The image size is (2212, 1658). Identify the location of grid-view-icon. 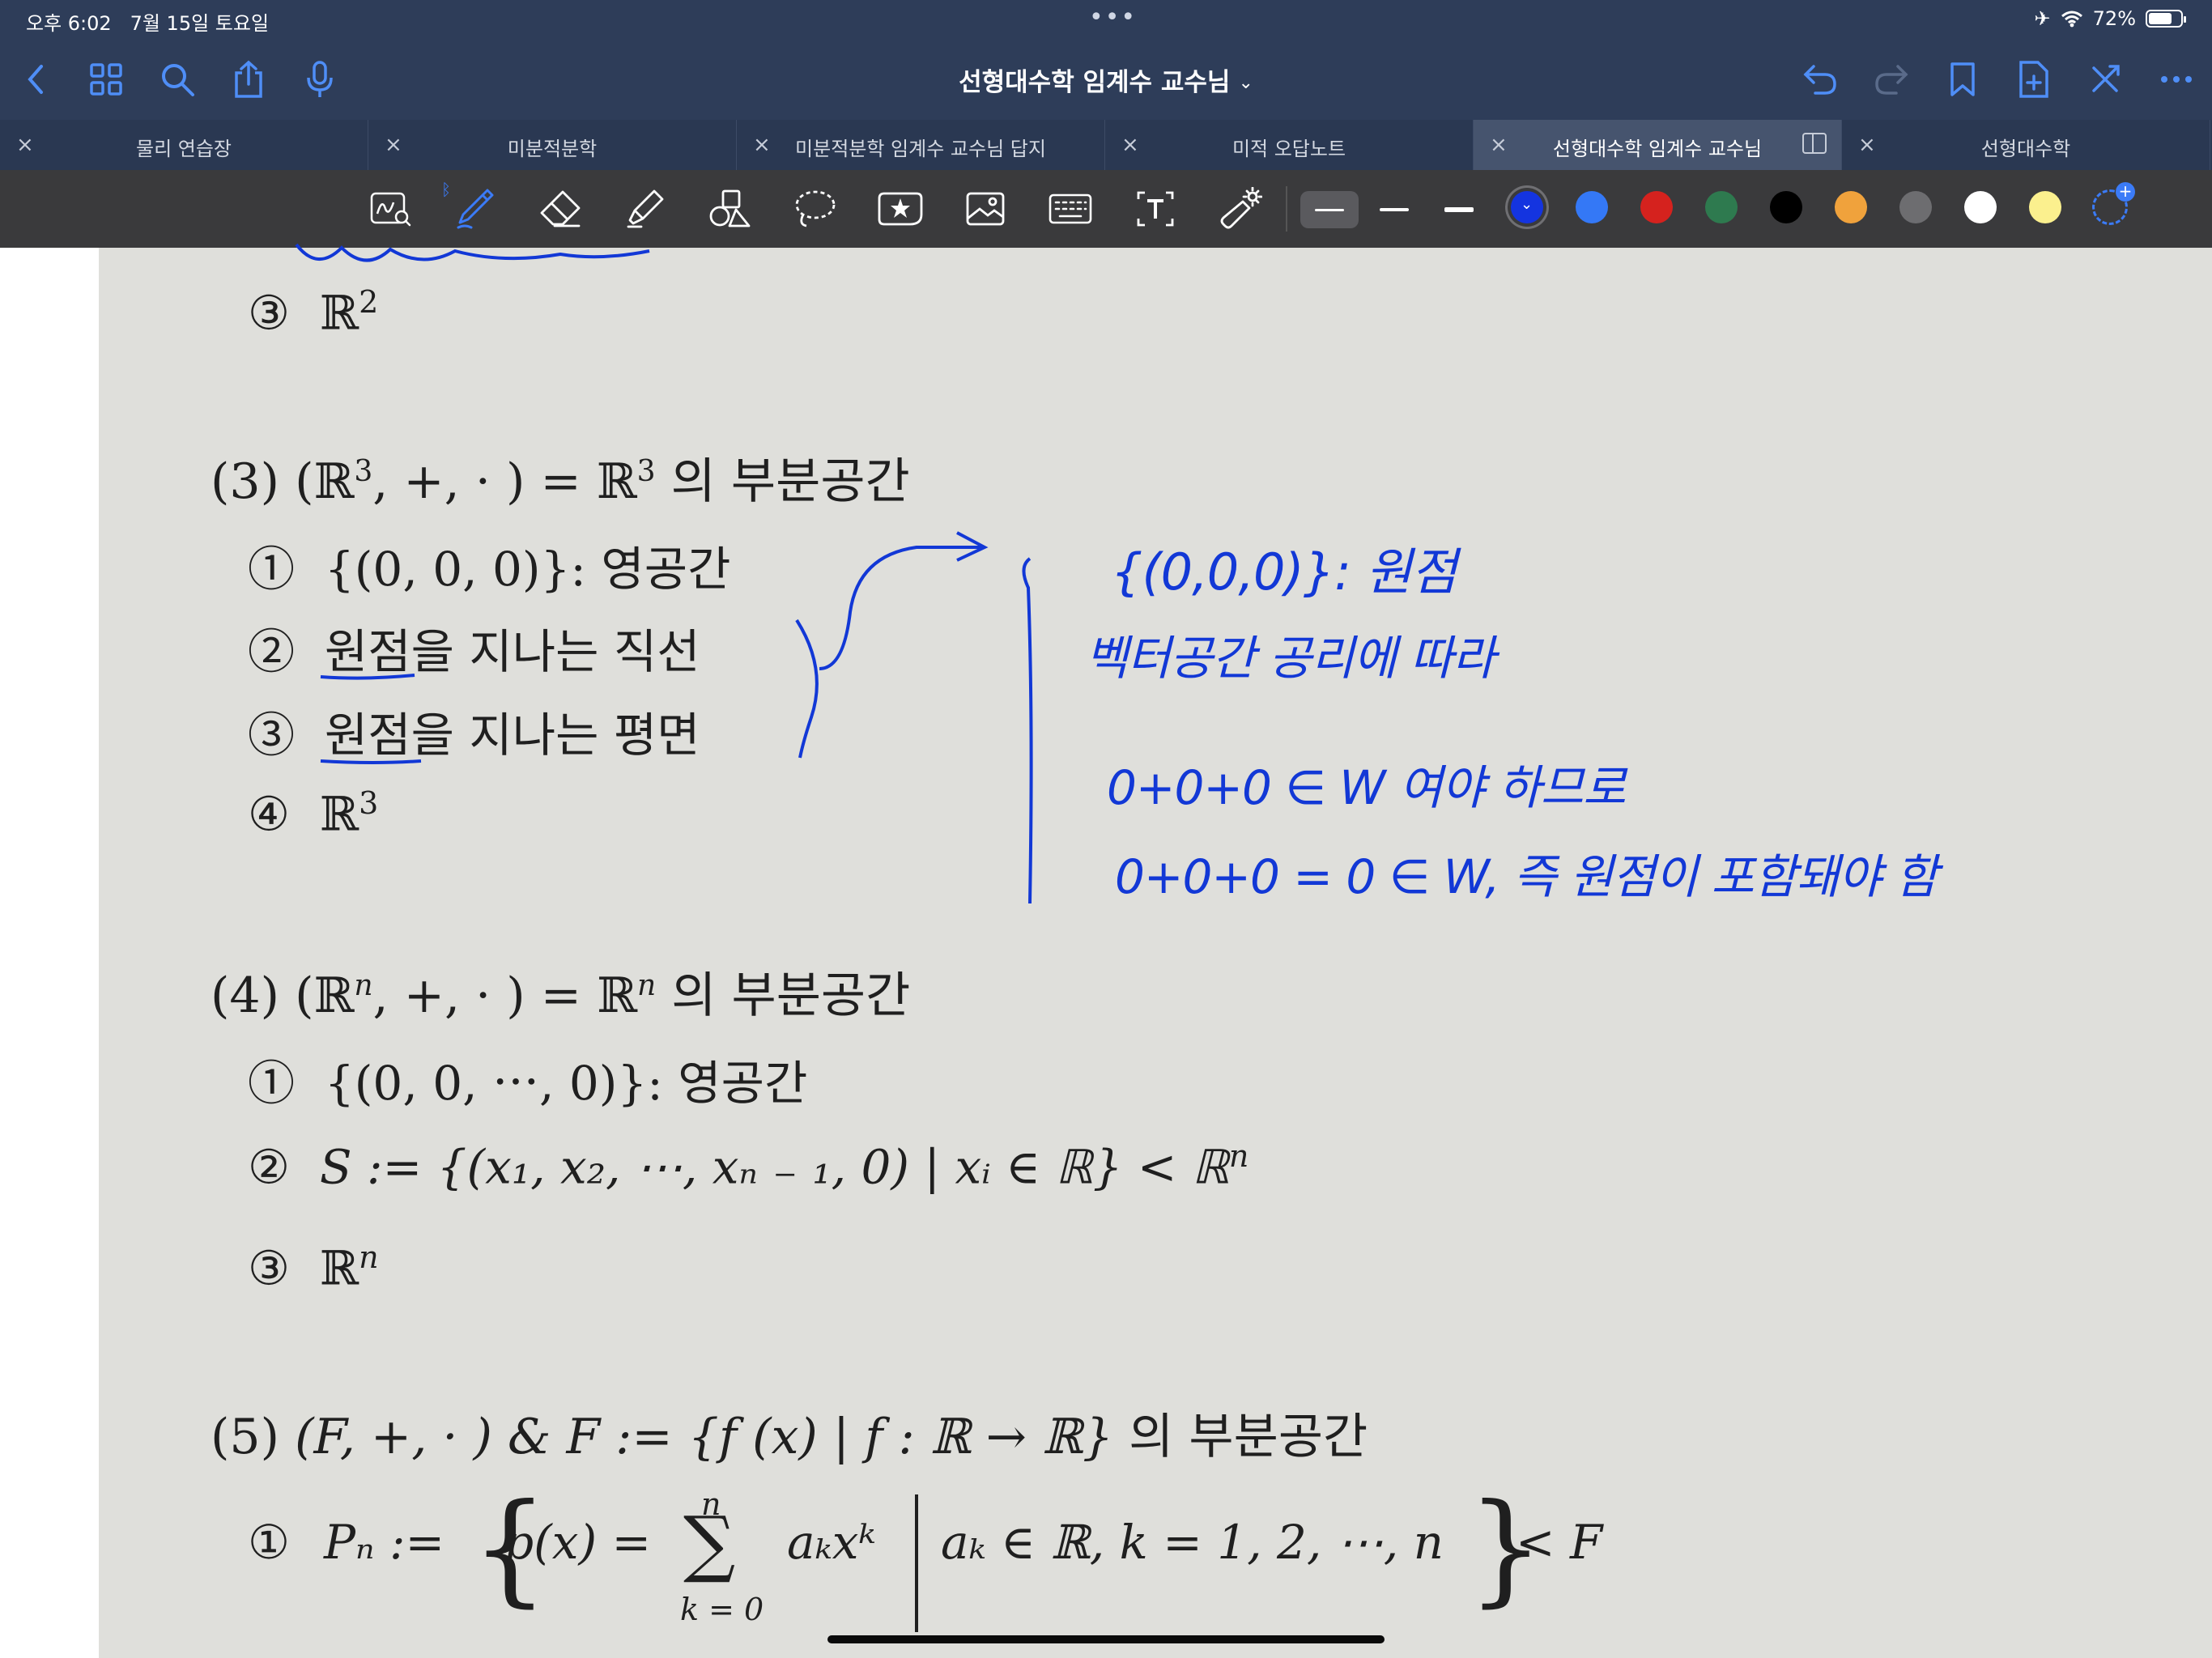
(106, 79).